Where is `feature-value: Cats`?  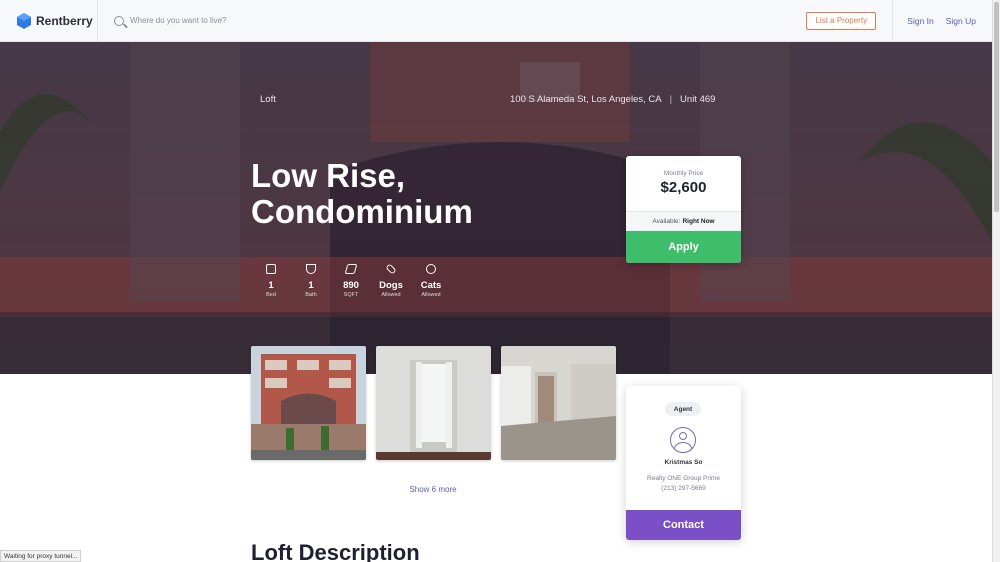
feature-value: Cats is located at coordinates (431, 285).